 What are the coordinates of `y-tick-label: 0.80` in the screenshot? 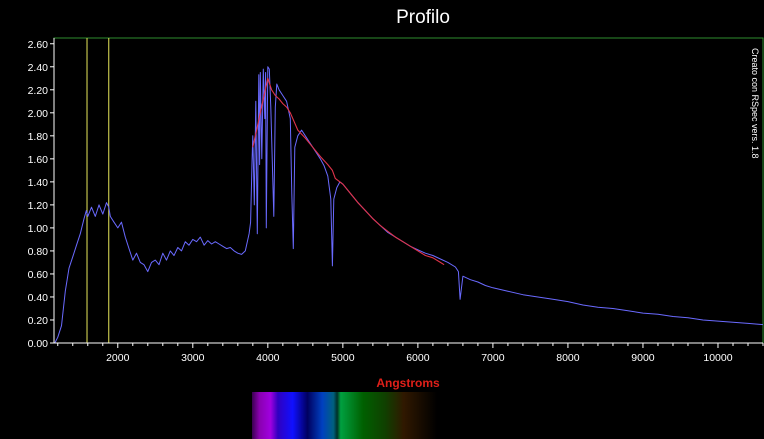 It's located at (38, 252).